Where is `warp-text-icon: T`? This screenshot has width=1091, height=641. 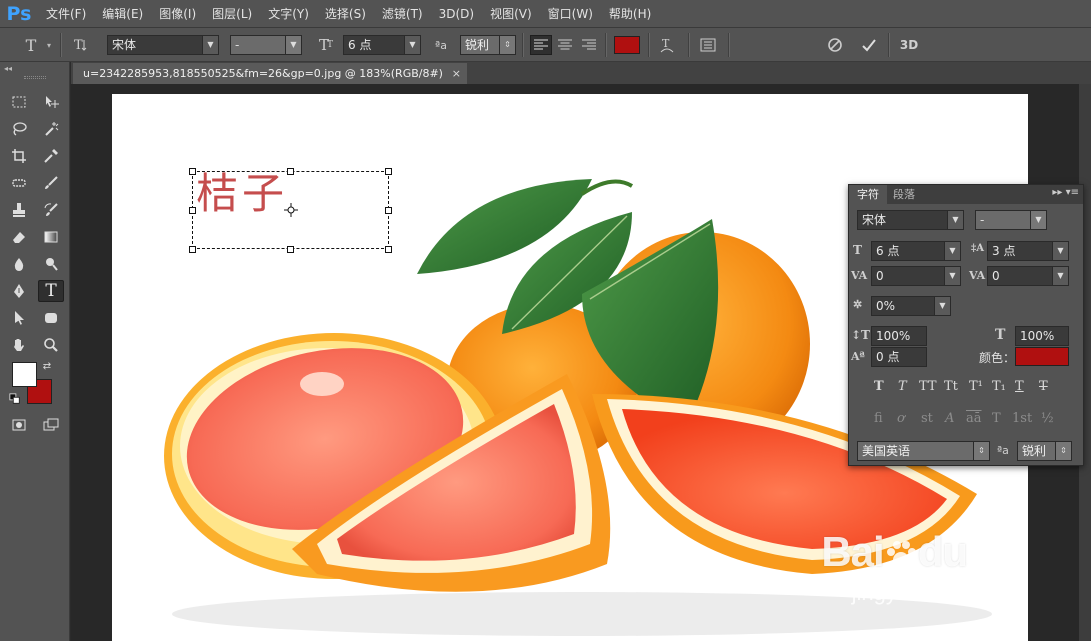
warp-text-icon: T is located at coordinates (667, 45).